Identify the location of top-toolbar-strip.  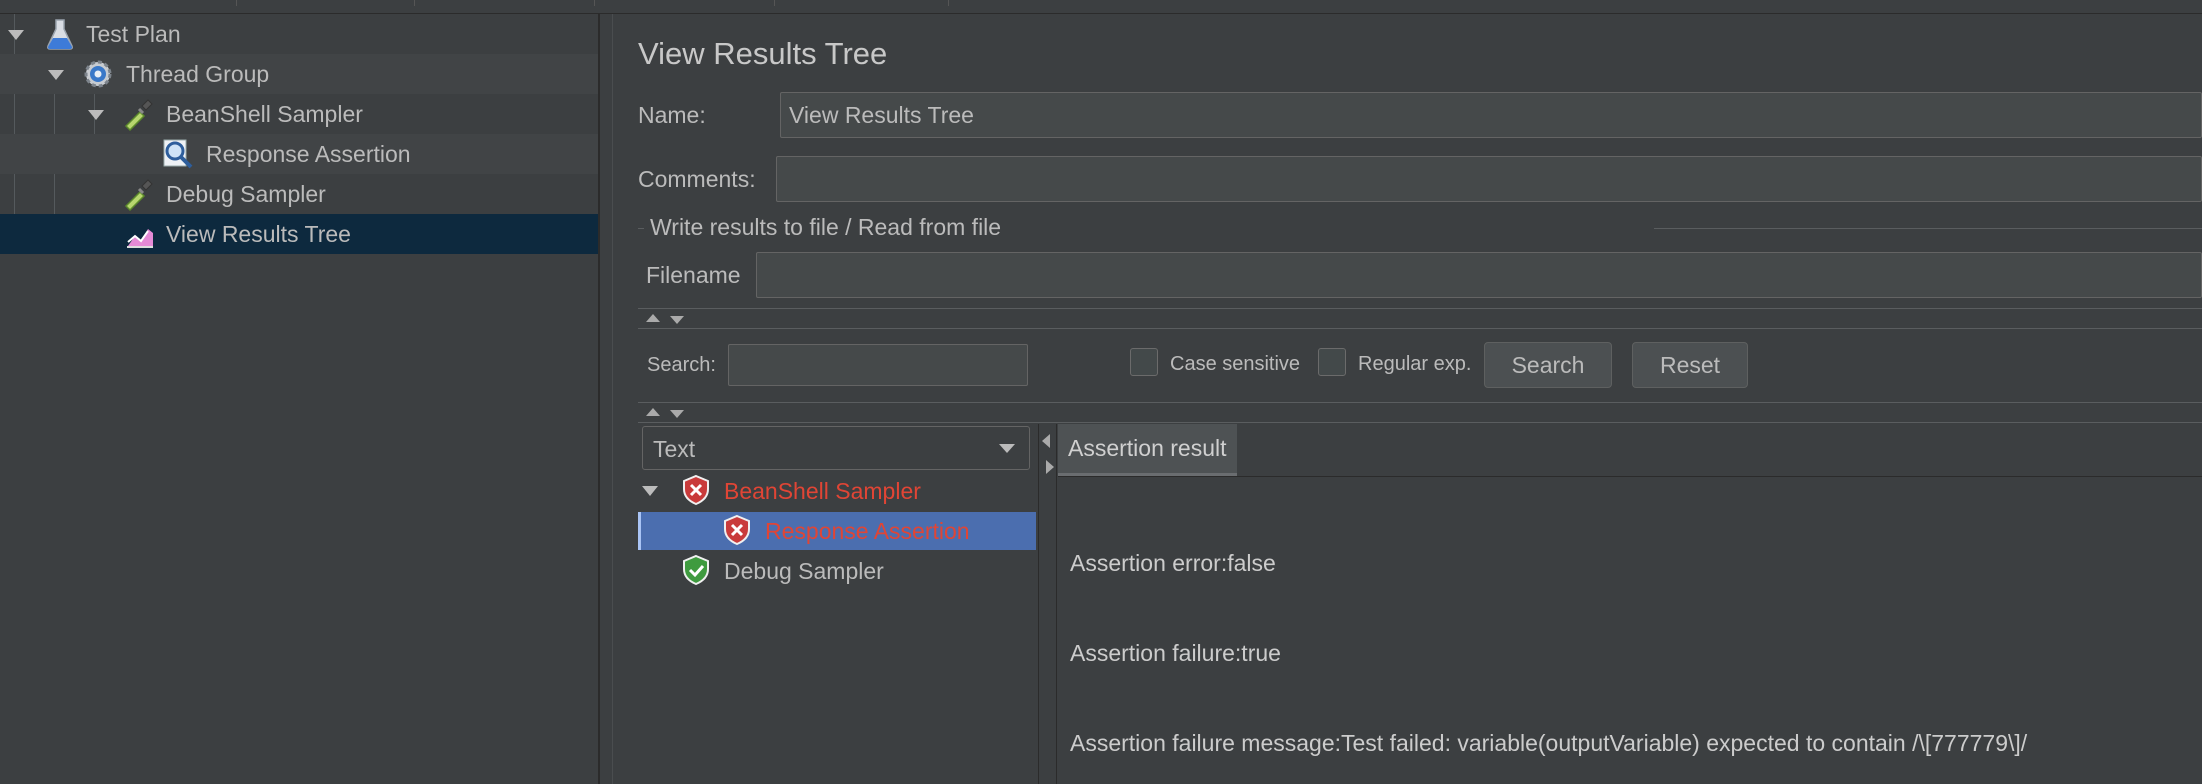
(1101, 7).